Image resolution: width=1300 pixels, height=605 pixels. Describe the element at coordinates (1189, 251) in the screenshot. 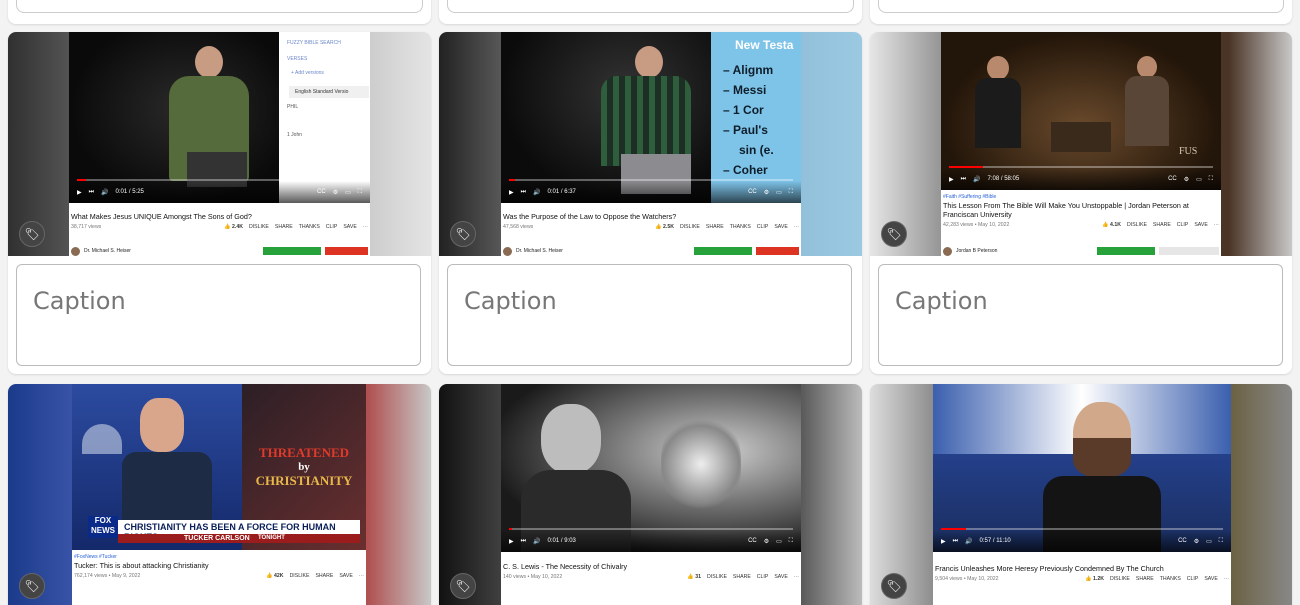

I see `join-button` at that location.